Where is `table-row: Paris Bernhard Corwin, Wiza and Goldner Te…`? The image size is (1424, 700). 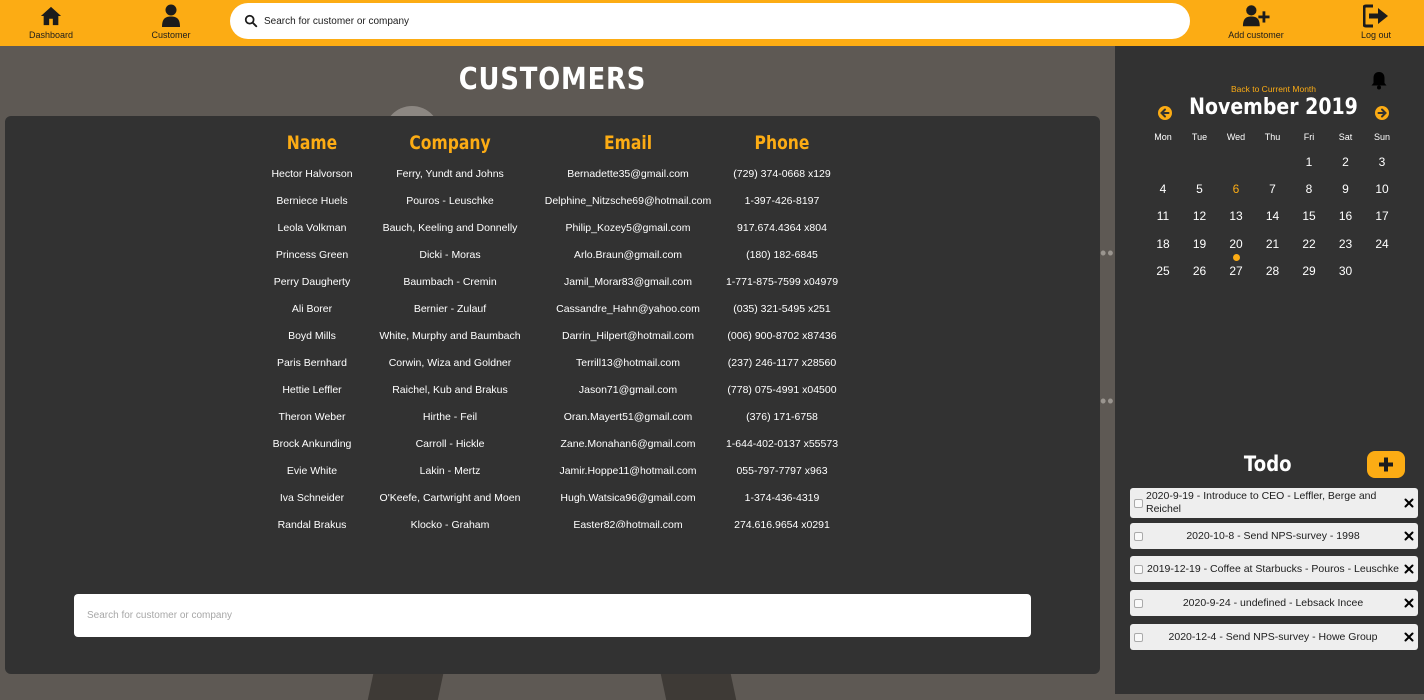 table-row: Paris Bernhard Corwin, Wiza and Goldner Te… is located at coordinates (552, 365).